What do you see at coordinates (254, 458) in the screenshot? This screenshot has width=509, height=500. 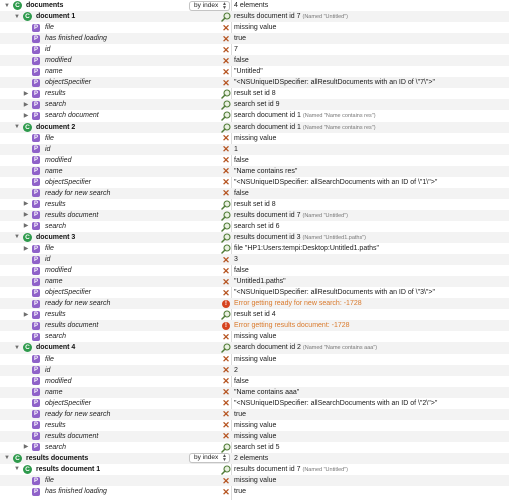 I see `outline-row: ▼ Cresults documents by index ▲ ▼ 2 elements` at bounding box center [254, 458].